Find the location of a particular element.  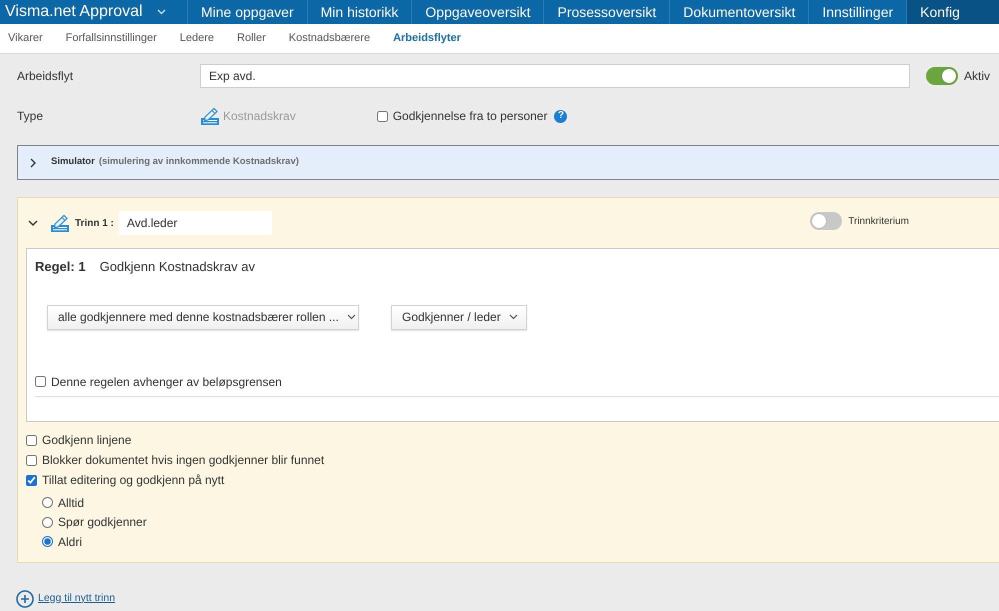

subnav-tab: Forfallsinnstillinger is located at coordinates (111, 38).